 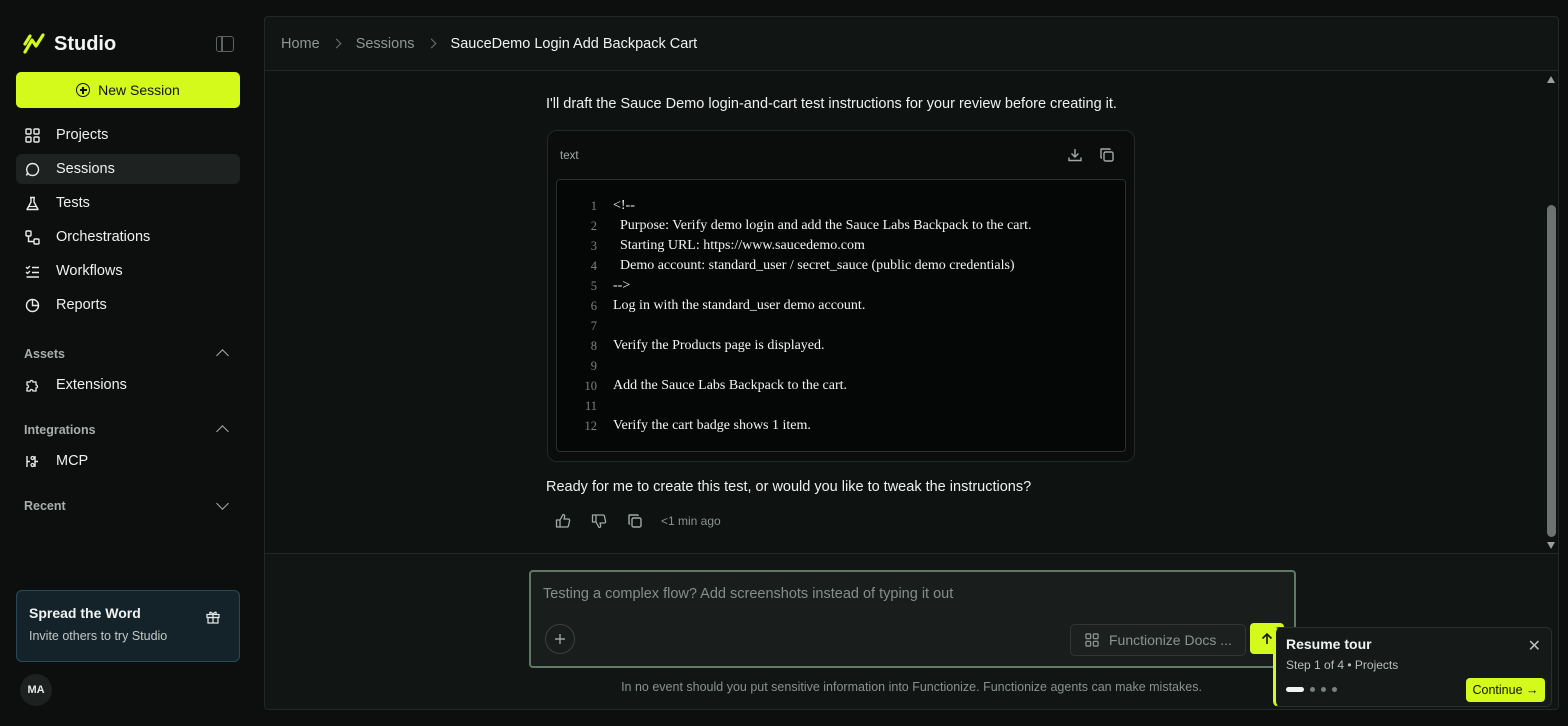 I want to click on download-icon, so click(x=1075, y=155).